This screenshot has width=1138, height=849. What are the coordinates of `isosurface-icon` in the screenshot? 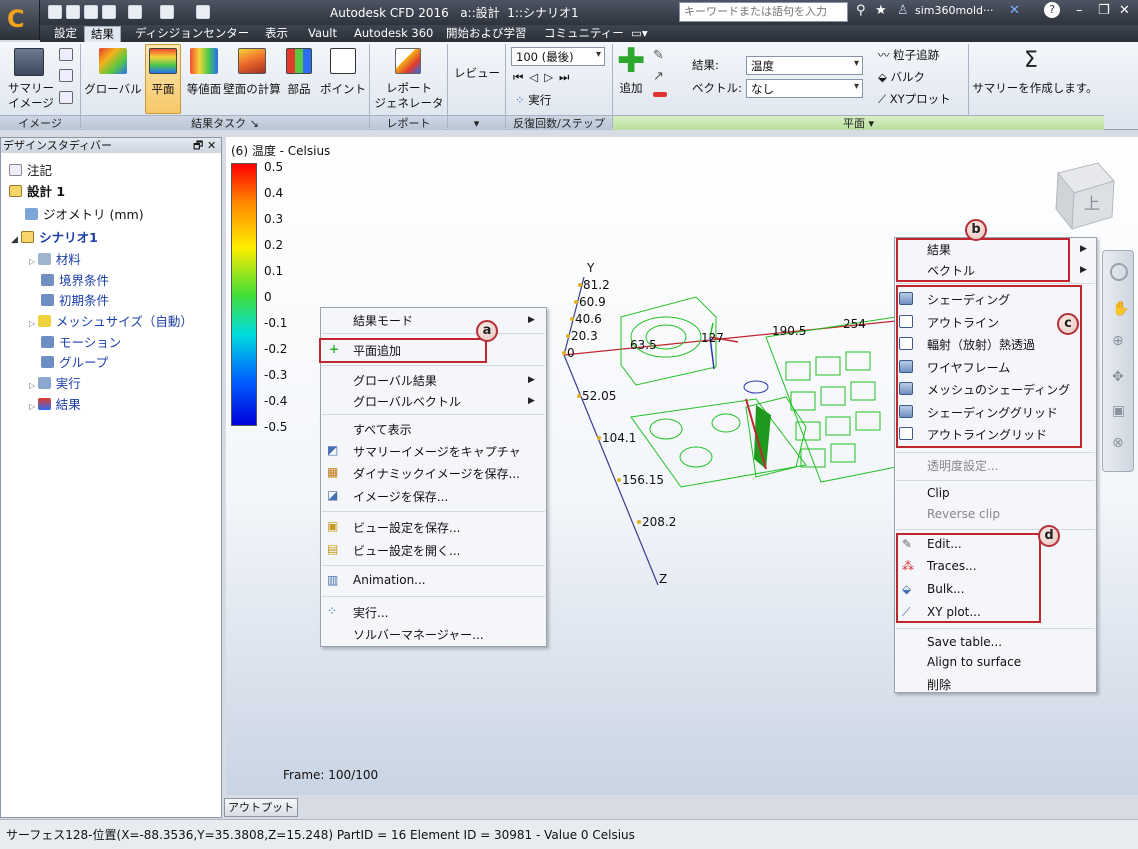 It's located at (204, 61).